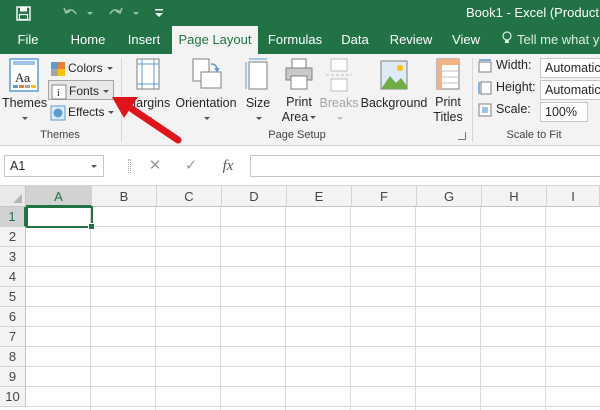 The width and height of the screenshot is (600, 410). I want to click on active-cell-a1, so click(60, 218).